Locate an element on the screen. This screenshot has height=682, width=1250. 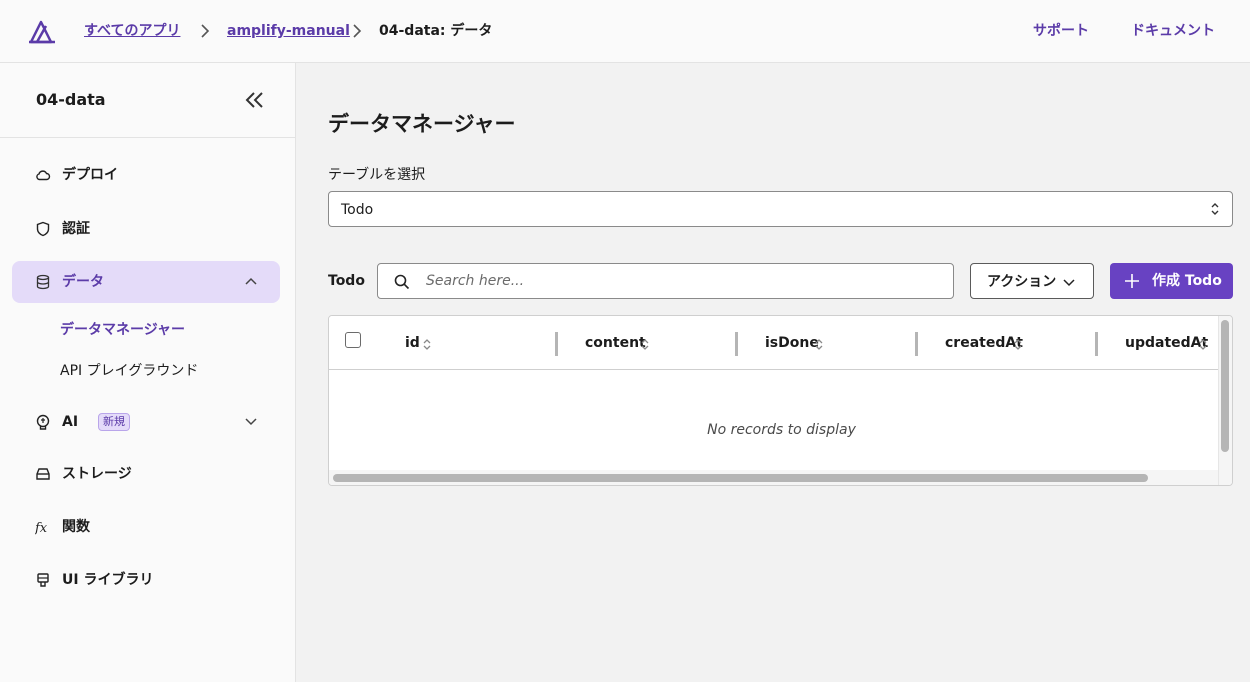
sidebar-item-ai: AI 新規 is located at coordinates (146, 422).